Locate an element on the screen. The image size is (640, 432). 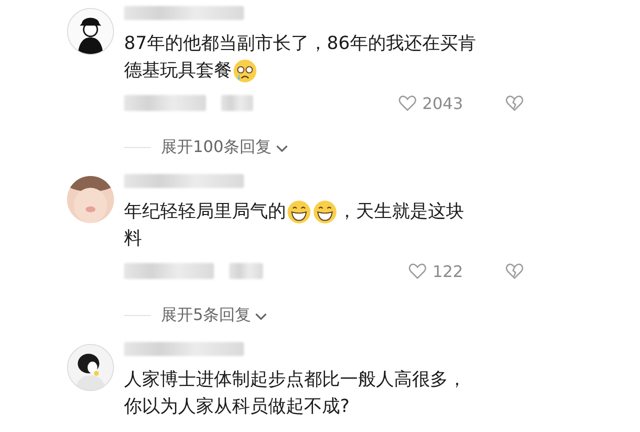
comment-text: 人家博士进体制起步点都比一般人高很多， is located at coordinates (295, 380).